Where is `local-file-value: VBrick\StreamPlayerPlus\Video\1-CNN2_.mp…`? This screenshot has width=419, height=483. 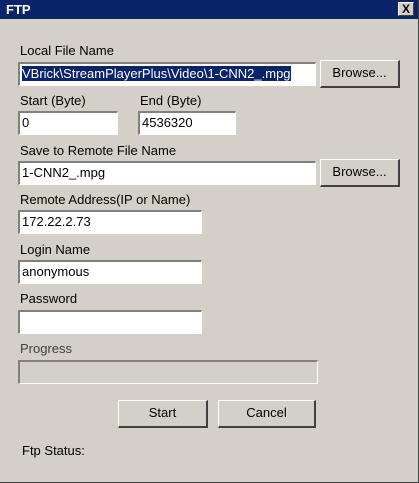 local-file-value: VBrick\StreamPlayerPlus\Video\1-CNN2_.mp… is located at coordinates (156, 73).